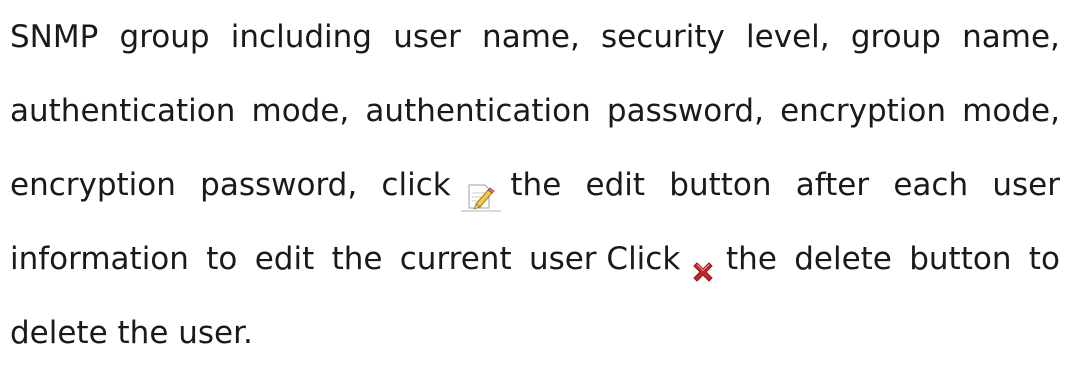  What do you see at coordinates (703, 260) in the screenshot?
I see `delete-x-icon` at bounding box center [703, 260].